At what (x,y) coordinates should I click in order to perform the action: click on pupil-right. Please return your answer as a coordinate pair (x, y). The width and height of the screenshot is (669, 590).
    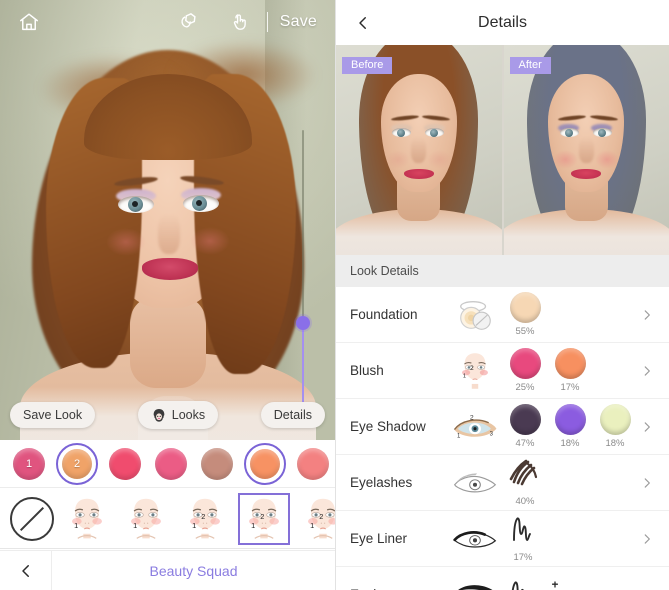
    Looking at the image, I should click on (198, 203).